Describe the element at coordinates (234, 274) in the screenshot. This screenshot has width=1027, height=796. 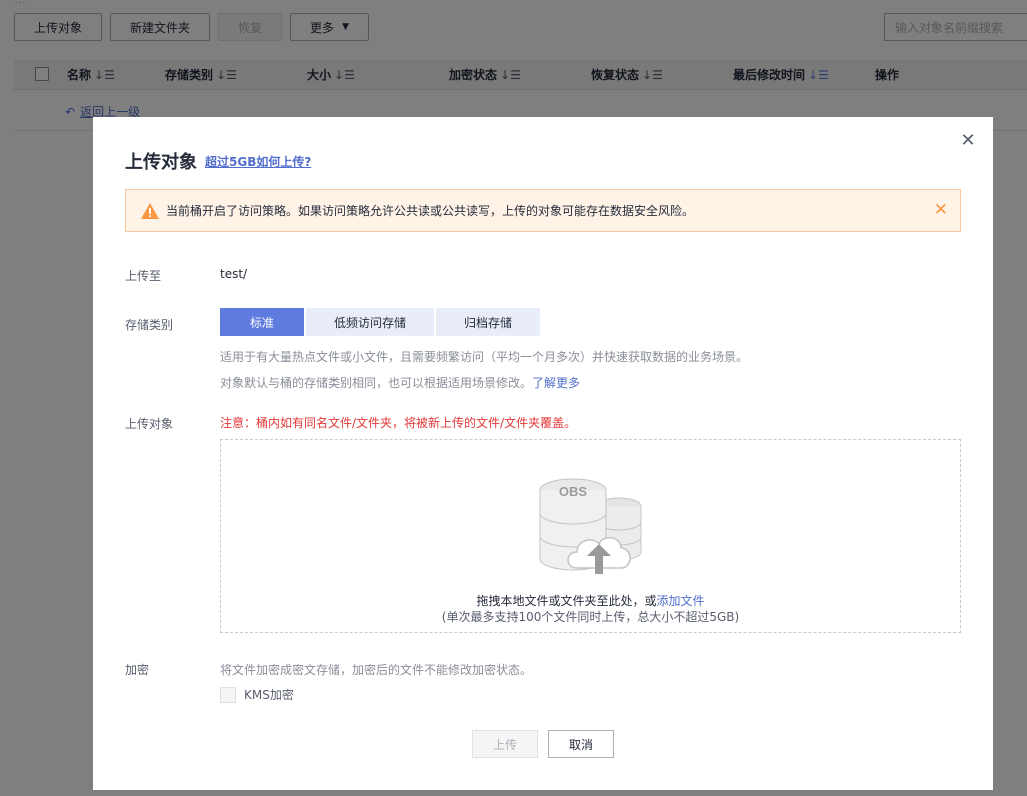
I see `upload-to-value: test/` at that location.